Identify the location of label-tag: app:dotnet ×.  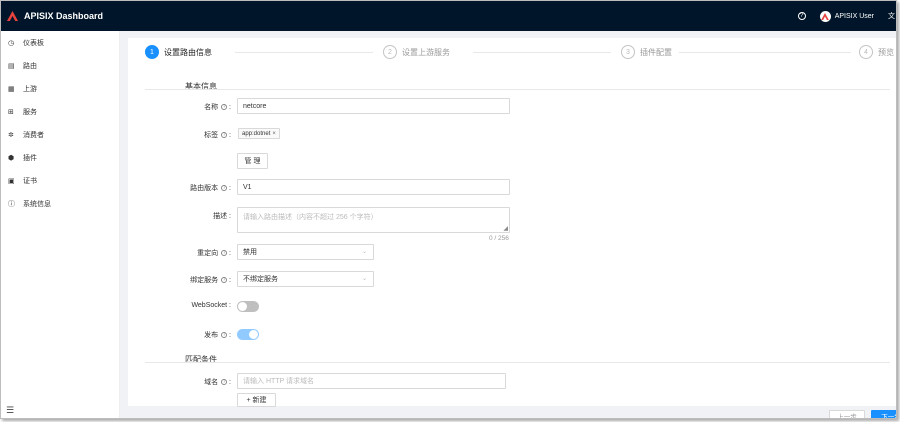
(259, 133).